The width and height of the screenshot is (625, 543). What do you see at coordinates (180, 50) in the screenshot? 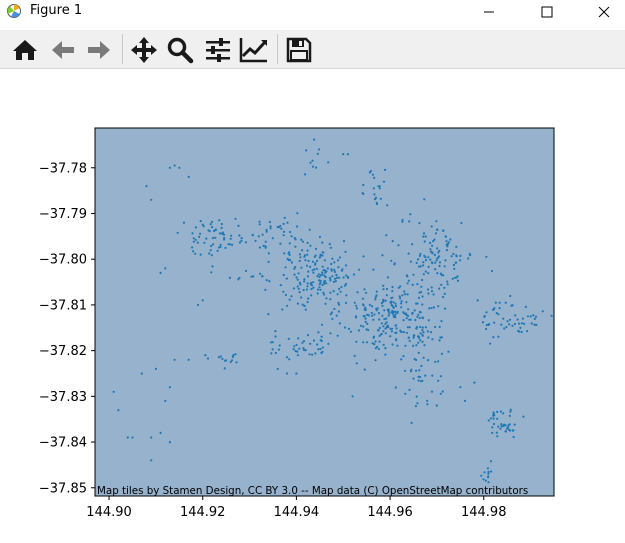
I see `zoom-button` at bounding box center [180, 50].